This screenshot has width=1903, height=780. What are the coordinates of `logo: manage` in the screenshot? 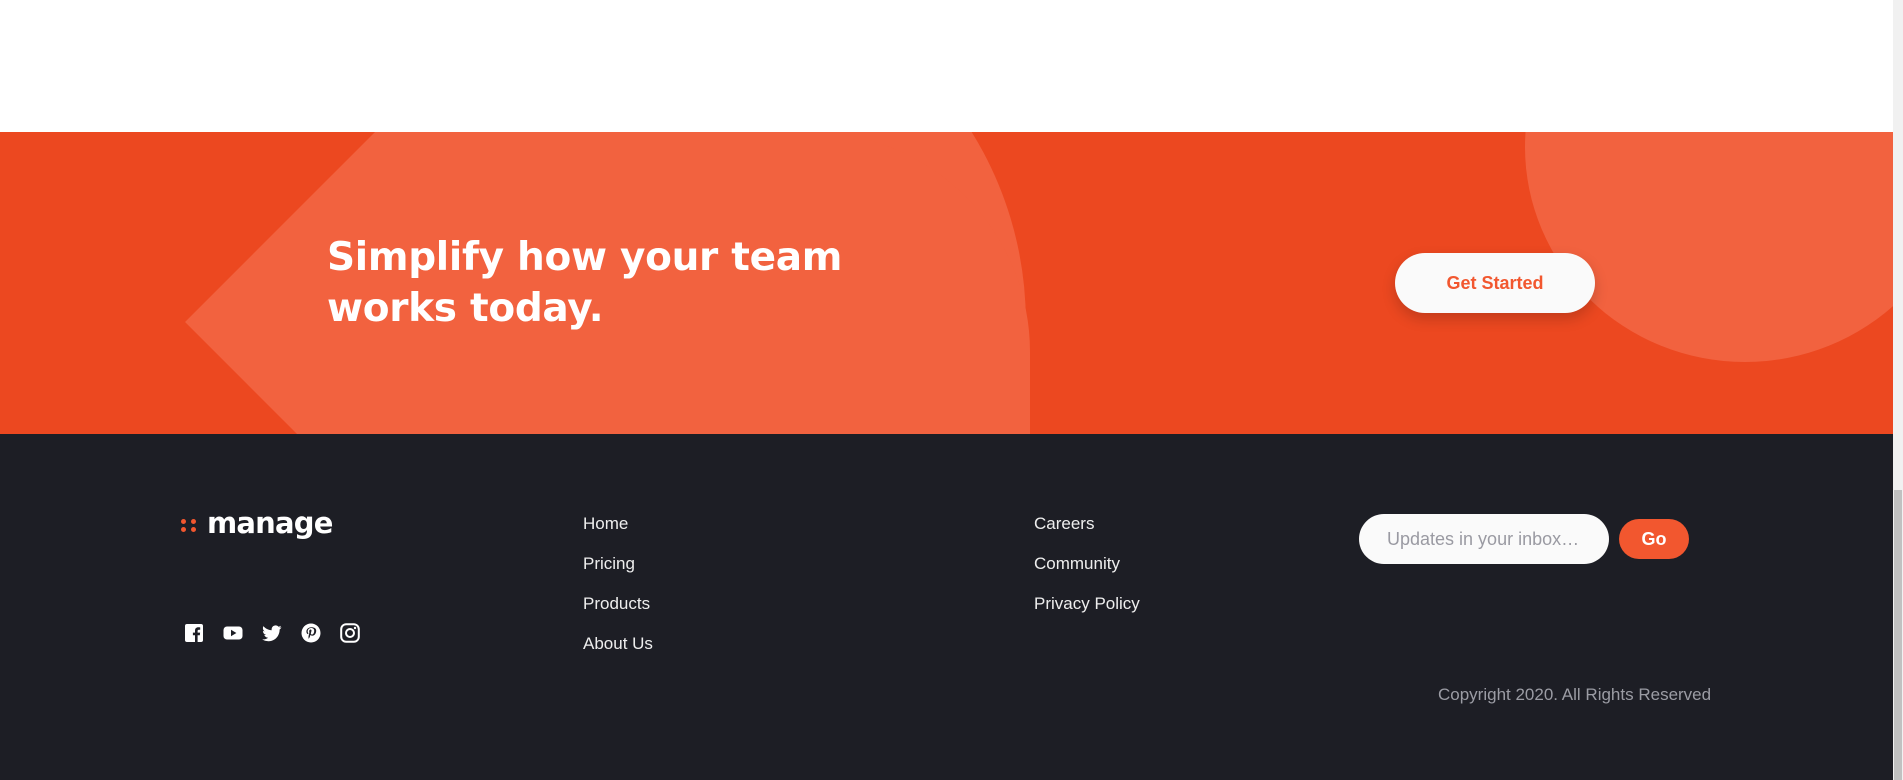 It's located at (257, 523).